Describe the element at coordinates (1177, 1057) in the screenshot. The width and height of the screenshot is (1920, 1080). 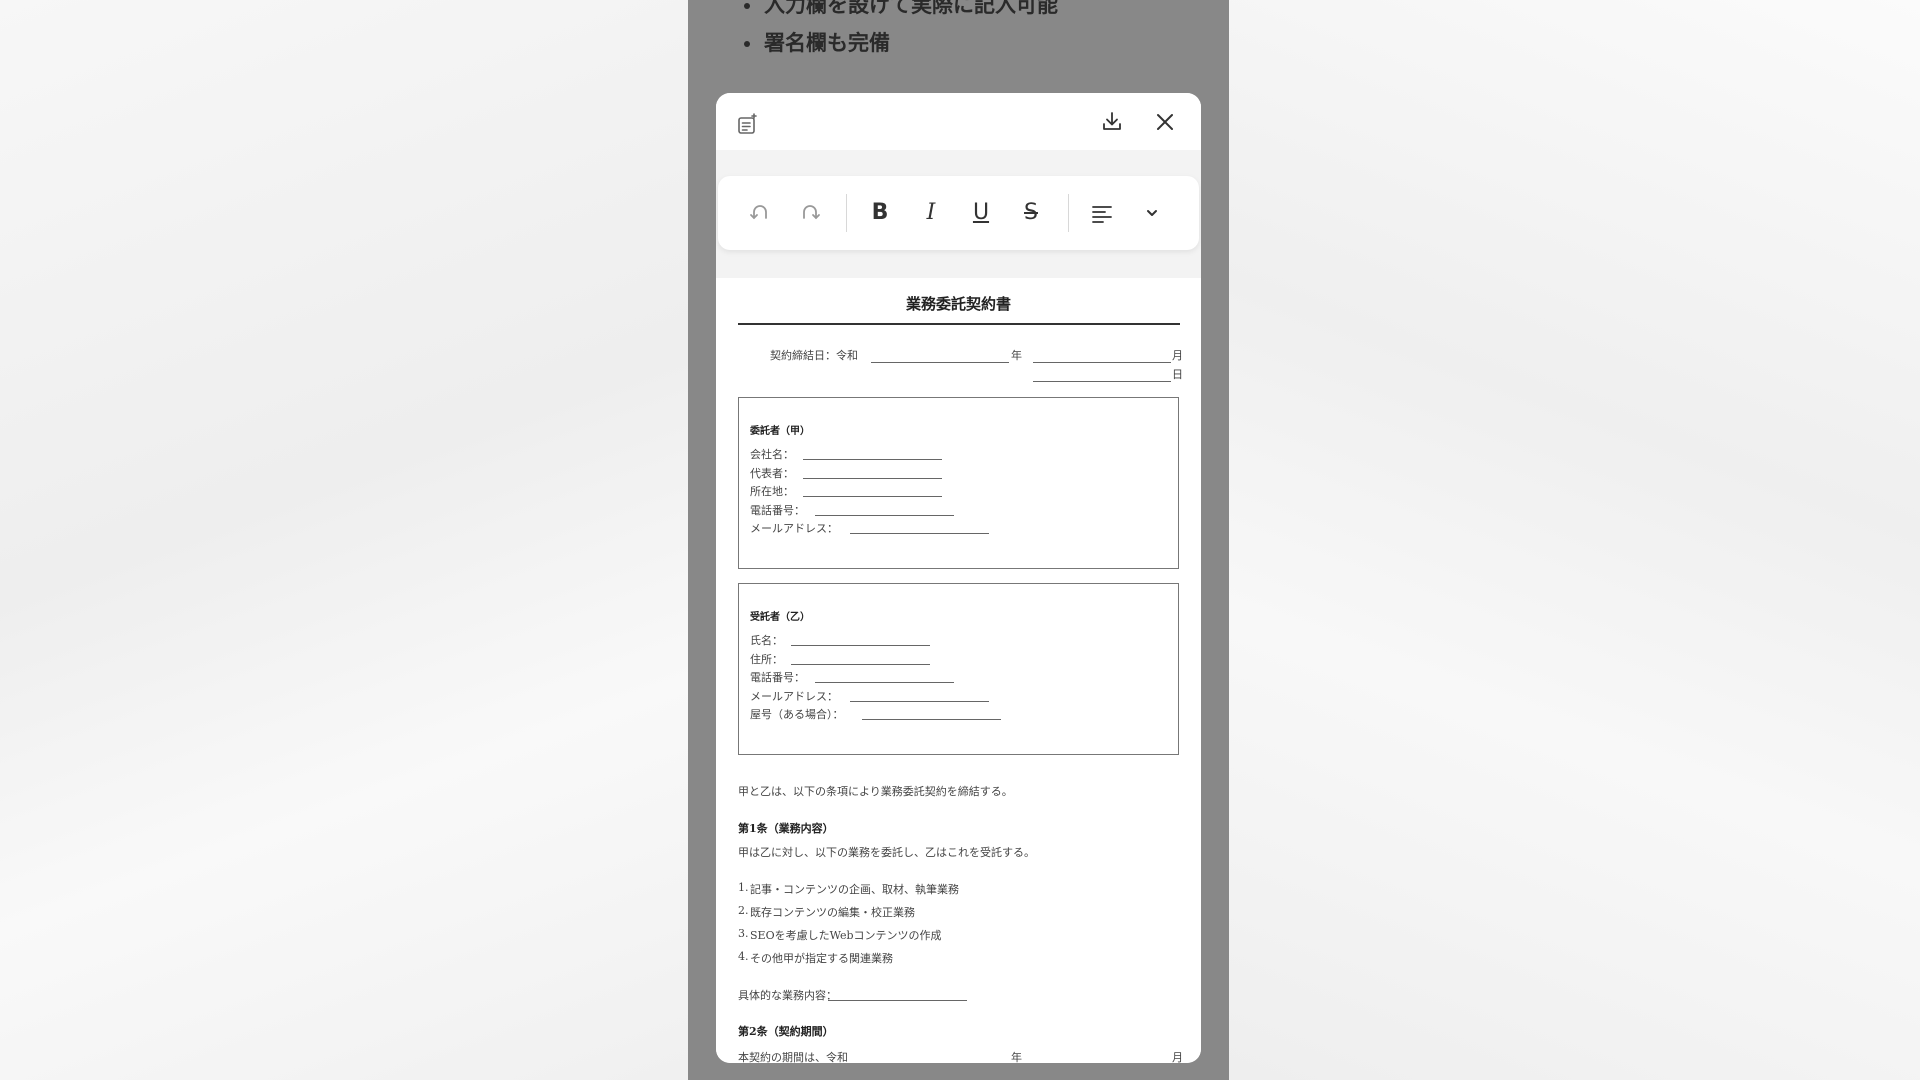
I see `article2-month-unit: 月` at that location.